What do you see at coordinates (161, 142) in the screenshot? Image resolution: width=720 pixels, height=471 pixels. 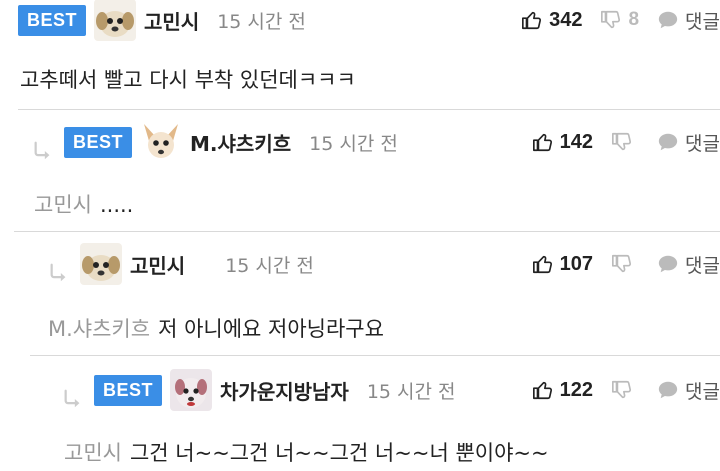 I see `chihuahua-avatar-icon` at bounding box center [161, 142].